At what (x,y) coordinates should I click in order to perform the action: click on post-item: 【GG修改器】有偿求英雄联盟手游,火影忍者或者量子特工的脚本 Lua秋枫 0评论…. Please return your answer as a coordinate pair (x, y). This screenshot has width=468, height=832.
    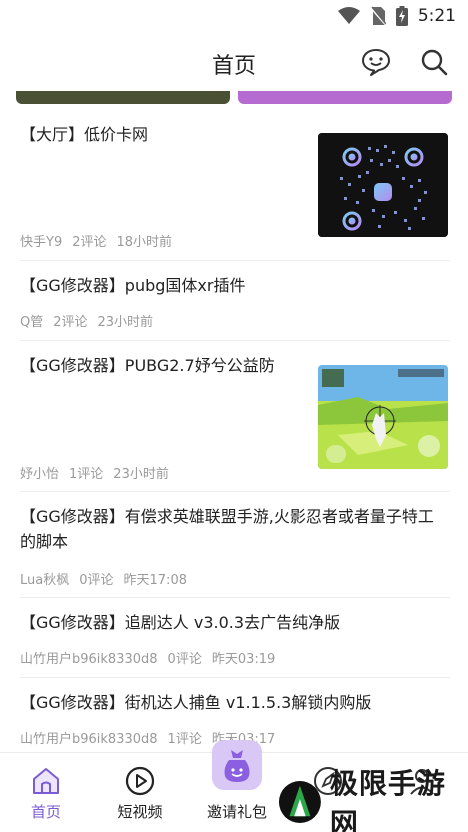
    Looking at the image, I should click on (235, 545).